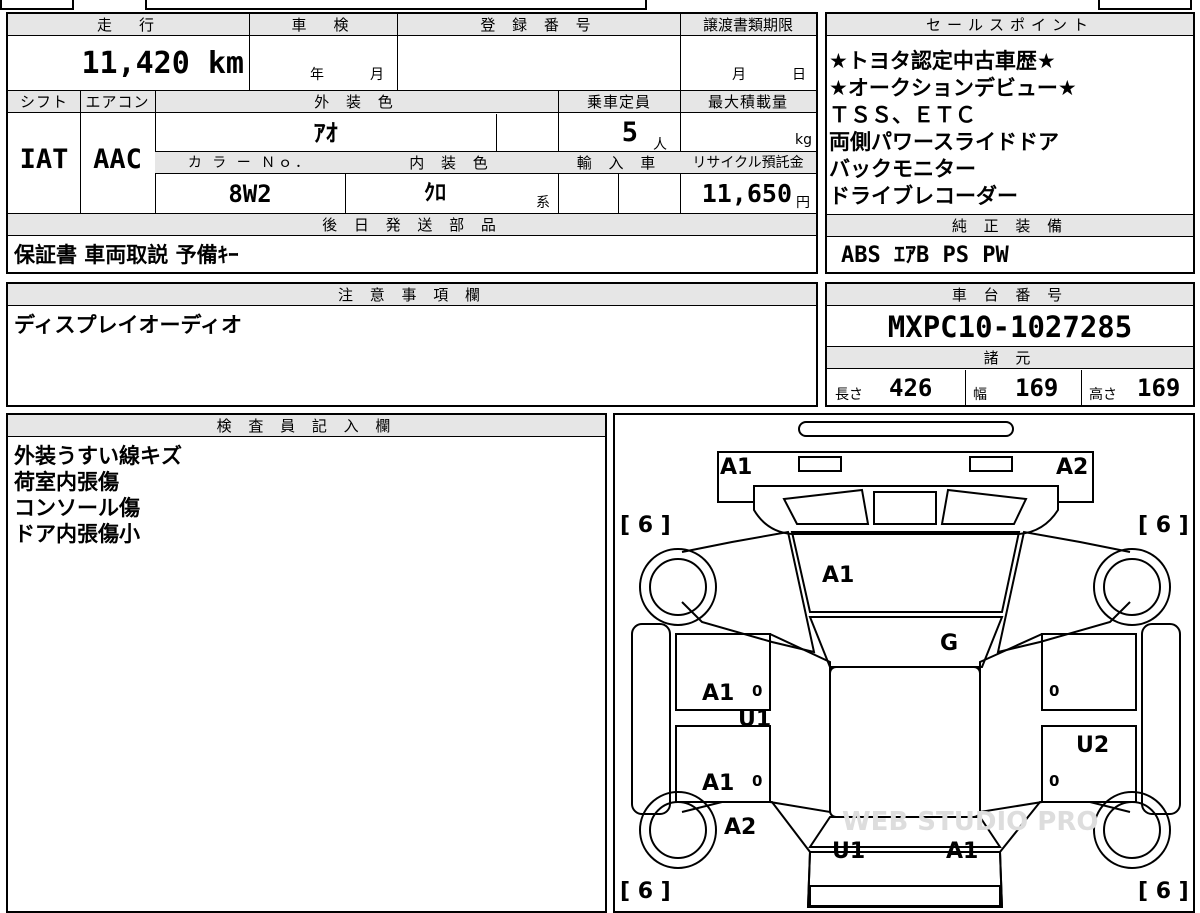 The height and width of the screenshot is (913, 1200). Describe the element at coordinates (377, 75) in the screenshot. I see `inspection-month: 月` at that location.